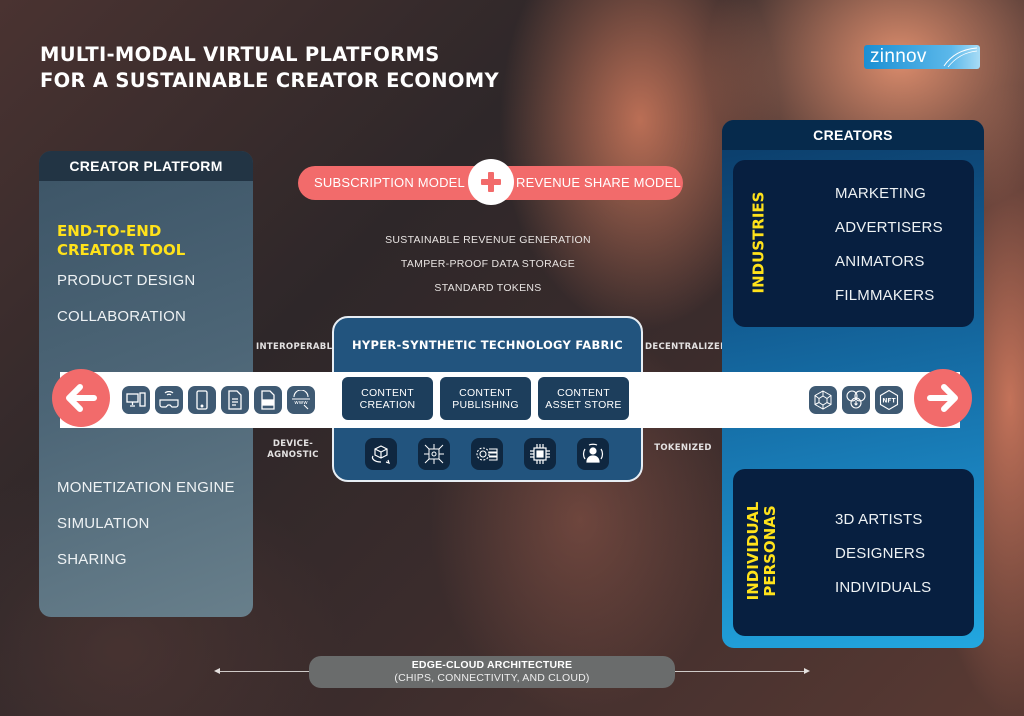  Describe the element at coordinates (960, 57) in the screenshot. I see `logo-swoosh-icon` at that location.